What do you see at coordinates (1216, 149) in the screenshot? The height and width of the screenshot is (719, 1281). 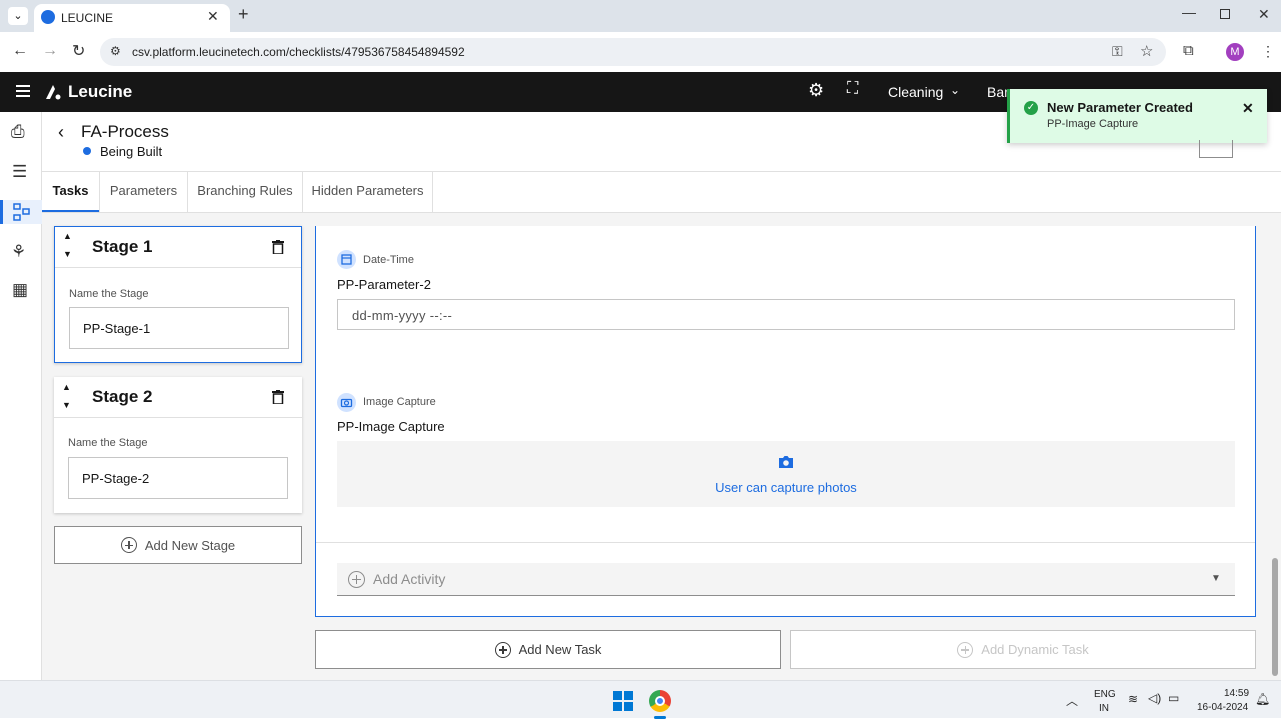 I see `more-options-button` at bounding box center [1216, 149].